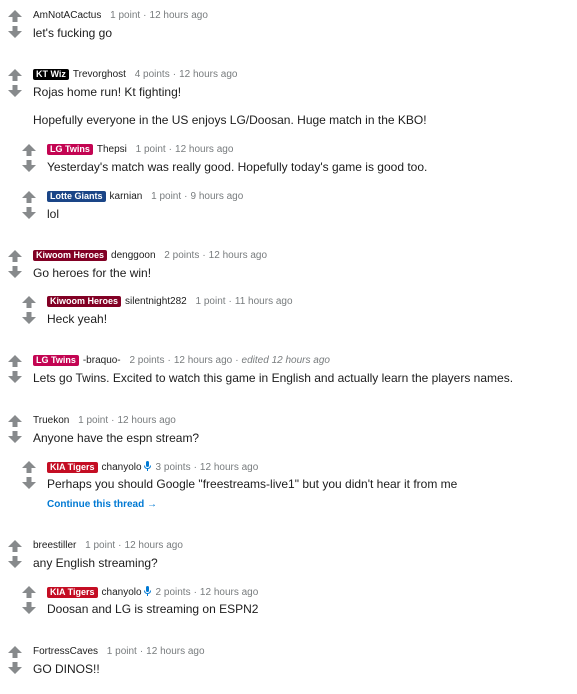  Describe the element at coordinates (54, 545) in the screenshot. I see `username: breestiller` at that location.